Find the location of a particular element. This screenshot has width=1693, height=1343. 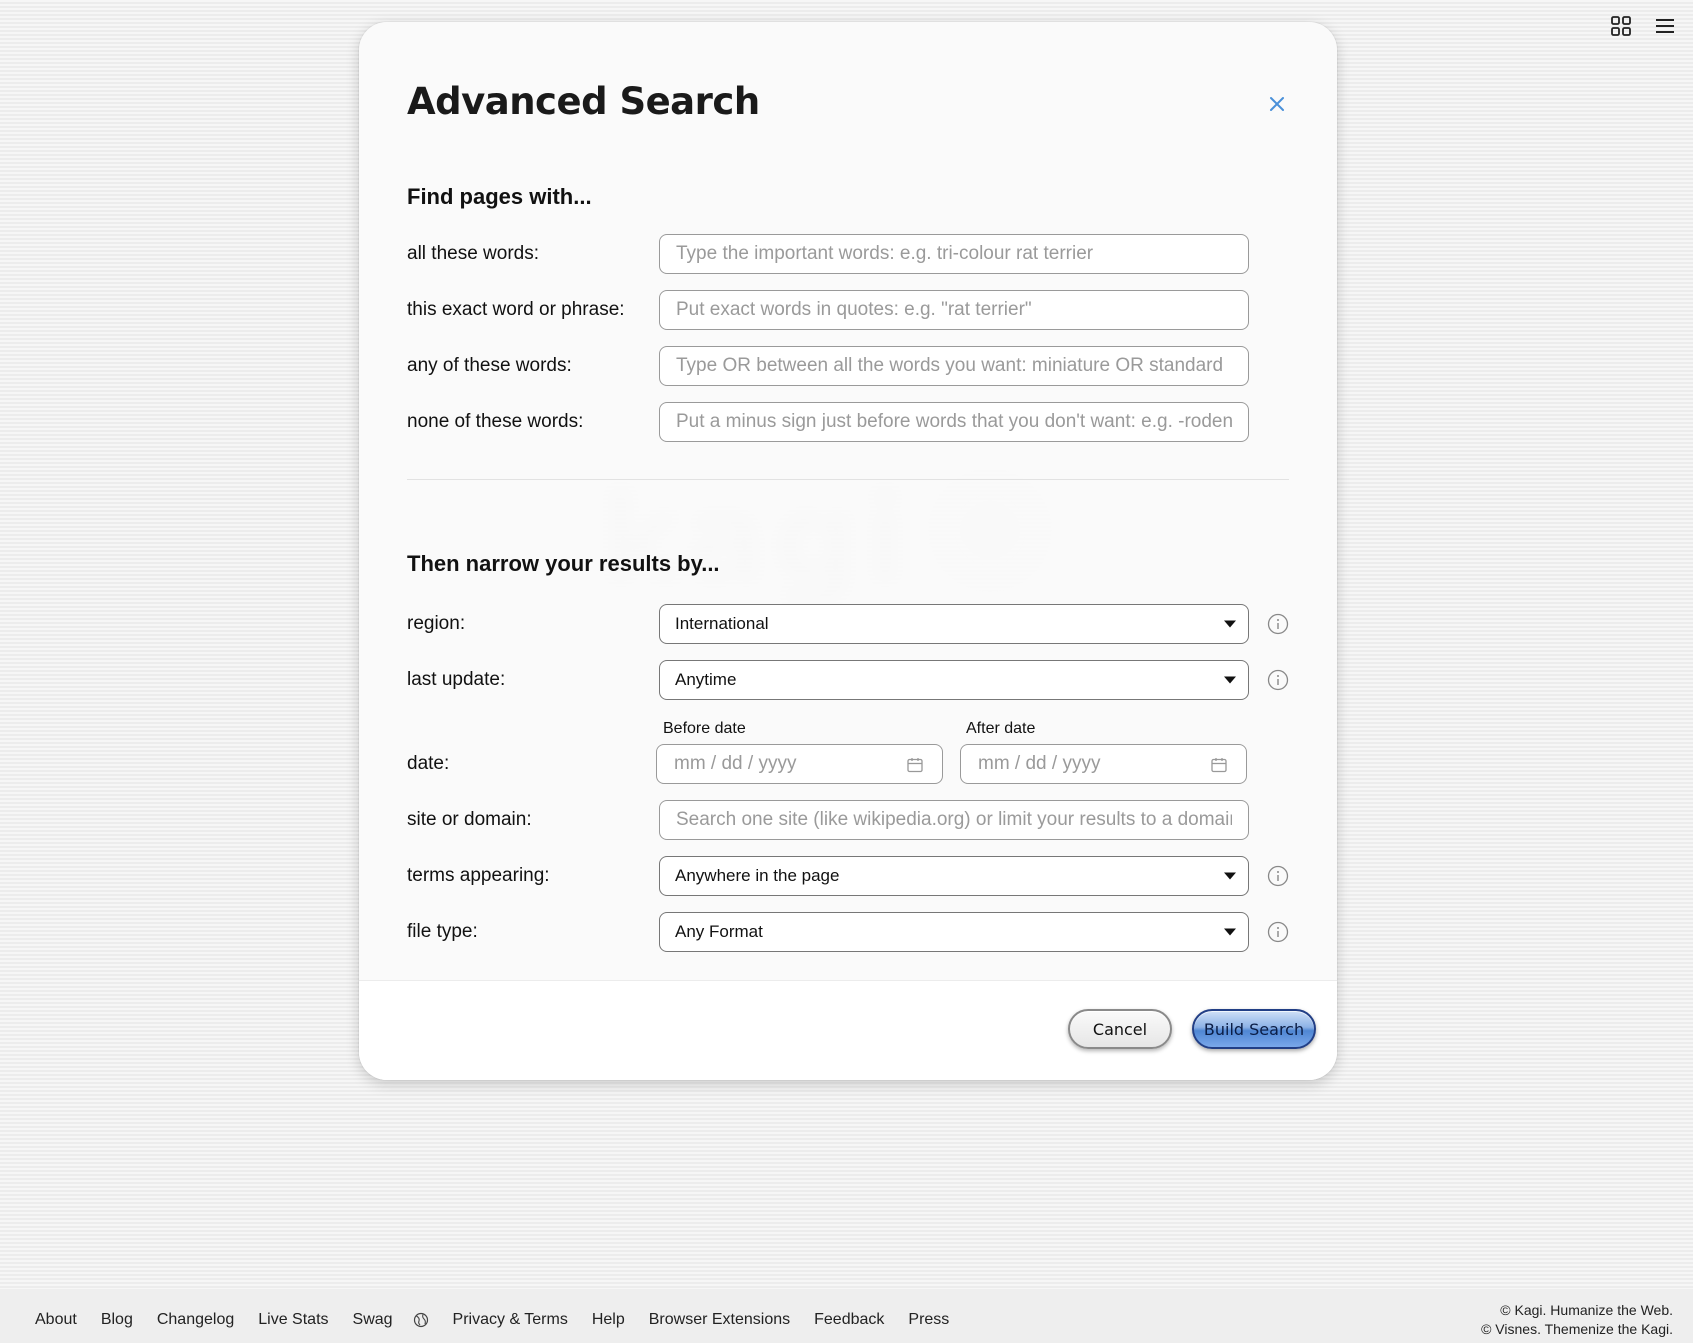

last-update-row: last update: Anytime is located at coordinates (848, 680).